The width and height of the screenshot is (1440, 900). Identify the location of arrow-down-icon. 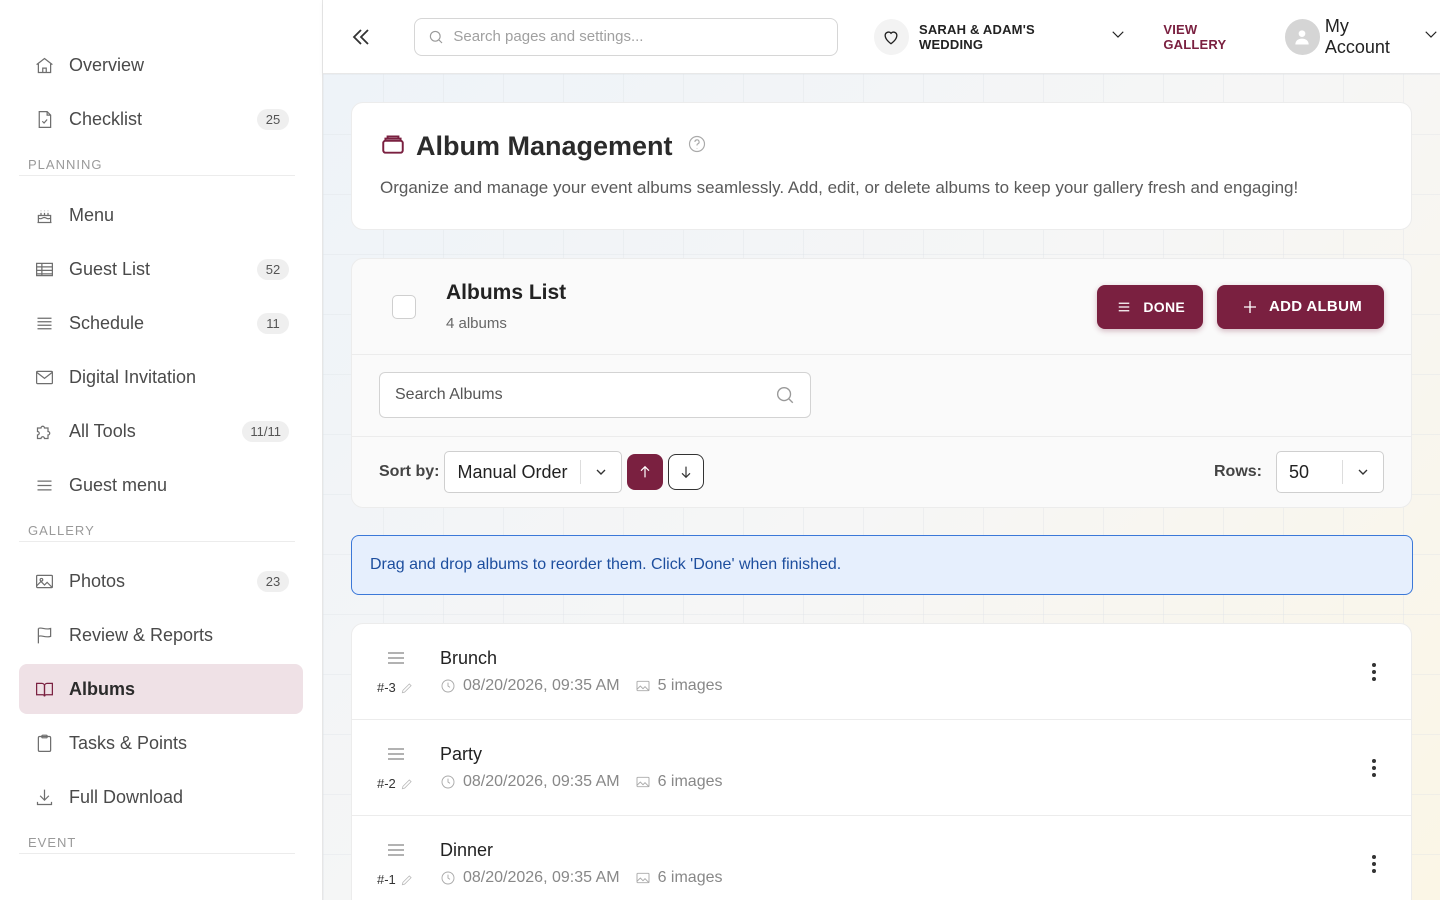
(685, 472).